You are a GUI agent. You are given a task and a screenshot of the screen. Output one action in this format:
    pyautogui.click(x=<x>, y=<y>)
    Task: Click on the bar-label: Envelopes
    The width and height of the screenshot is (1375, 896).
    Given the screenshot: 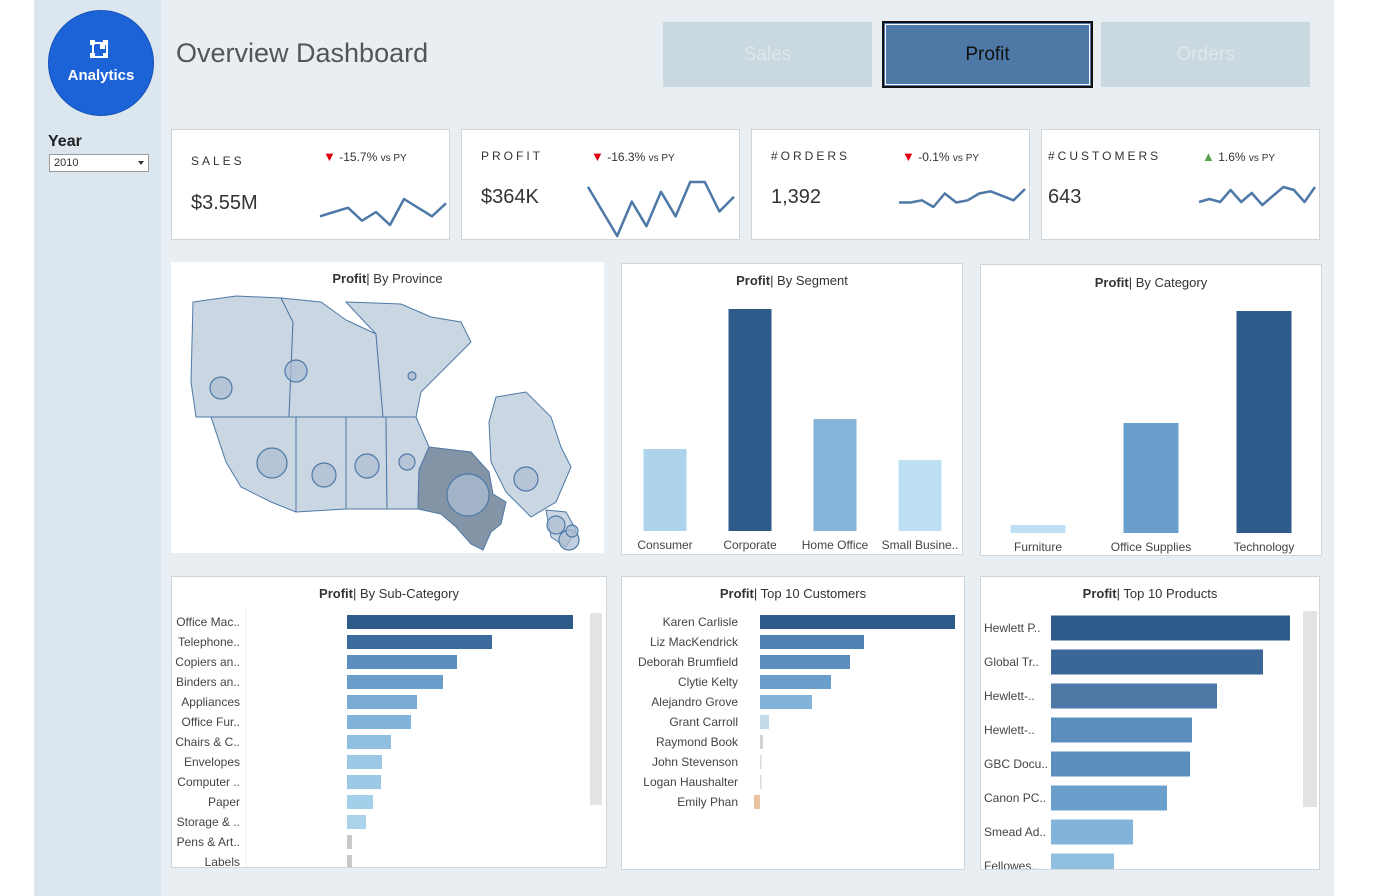 What is the action you would take?
    pyautogui.click(x=212, y=762)
    